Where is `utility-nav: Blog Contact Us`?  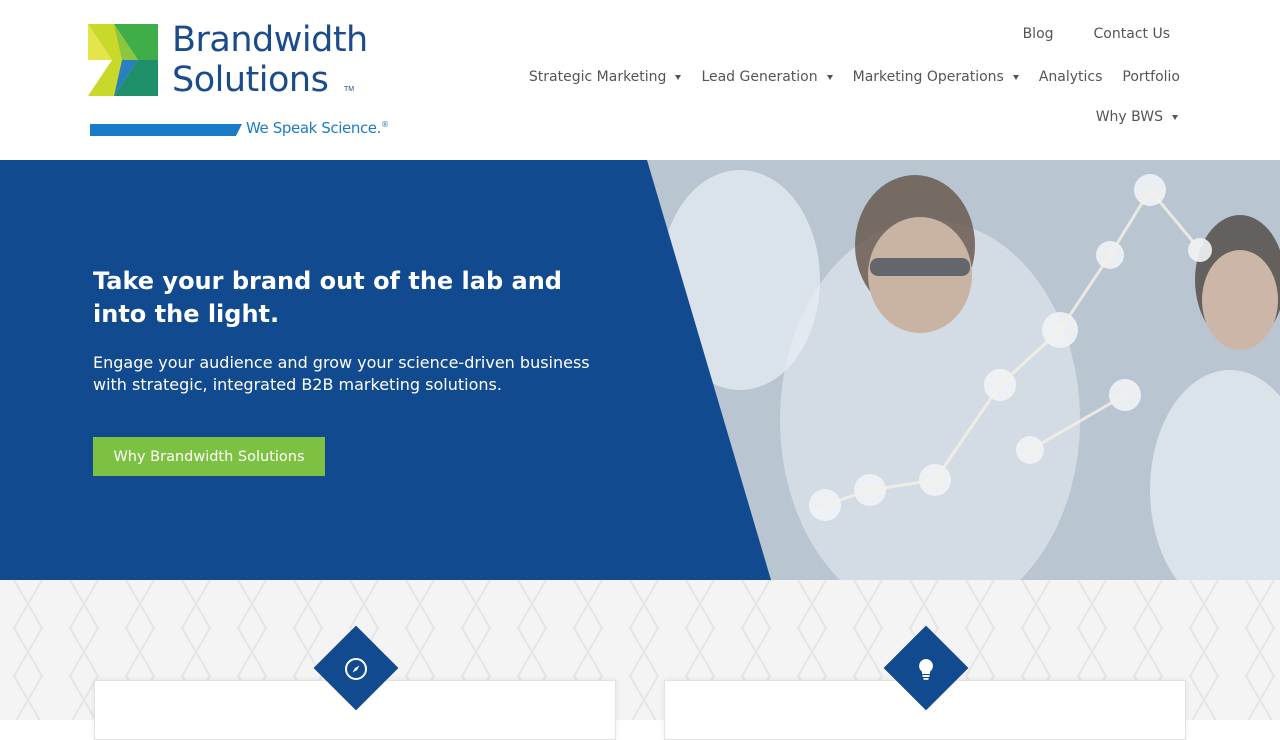
utility-nav: Blog Contact Us is located at coordinates (1096, 34).